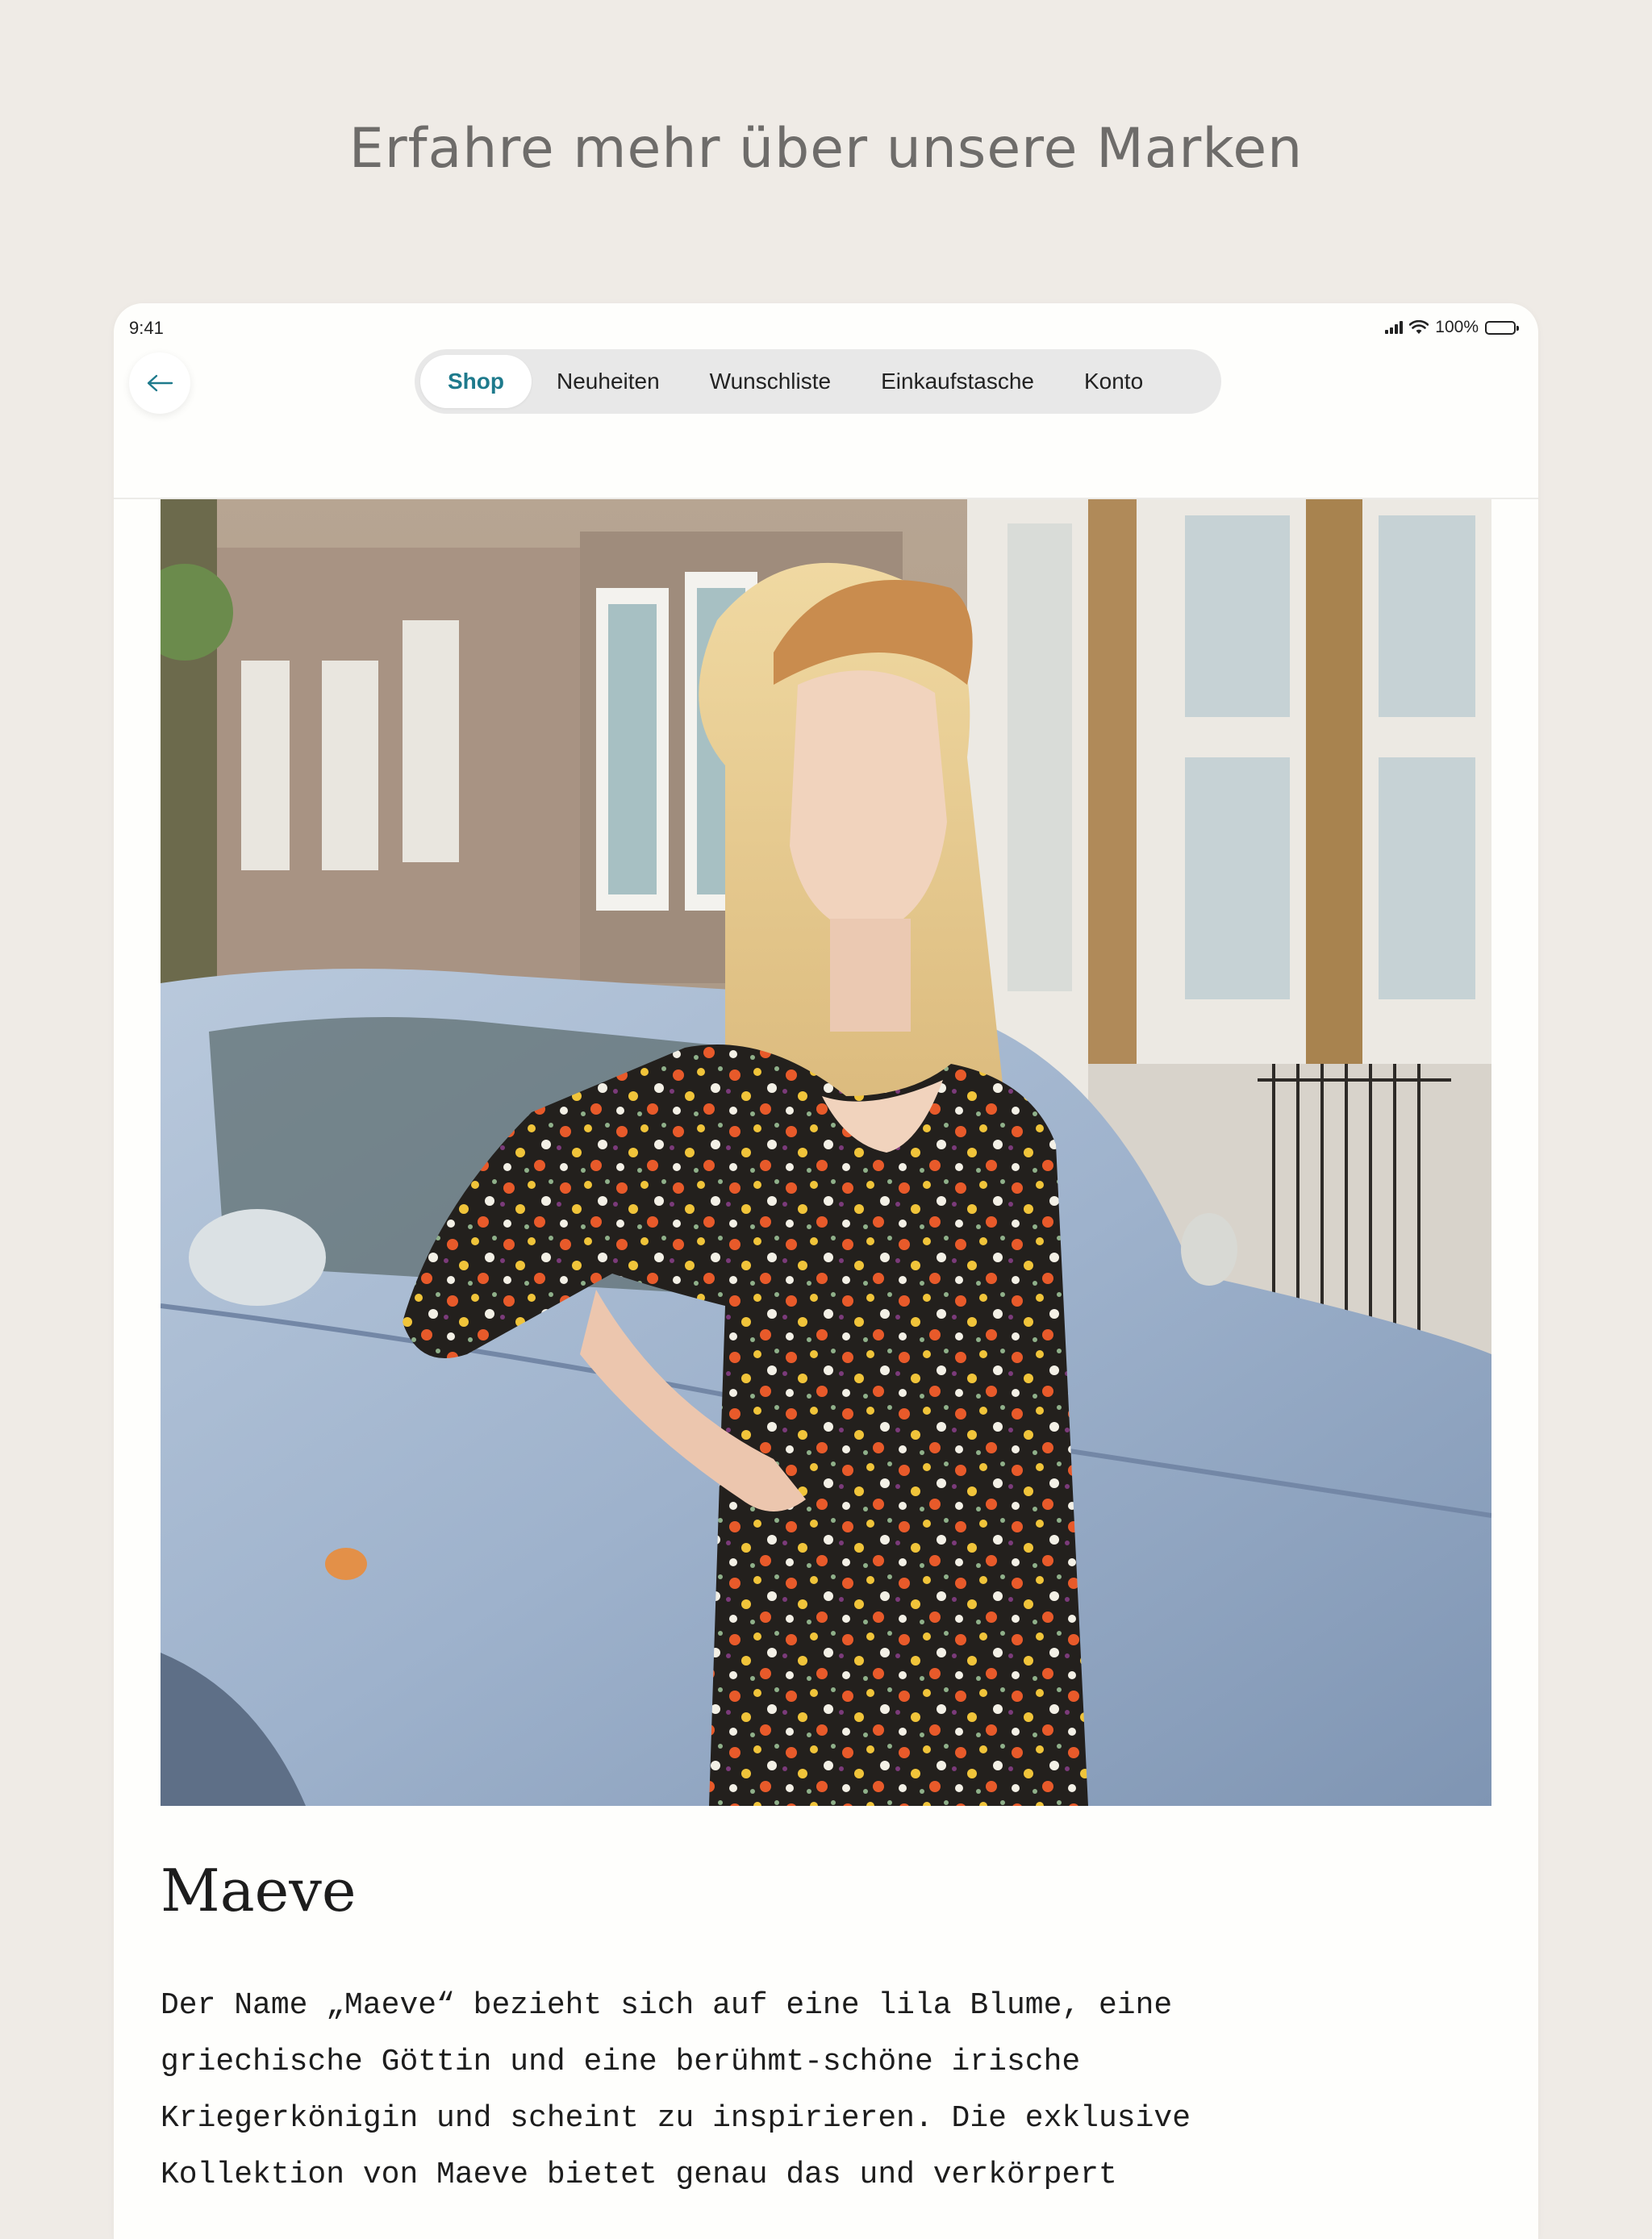 Image resolution: width=1652 pixels, height=2239 pixels. Describe the element at coordinates (770, 381) in the screenshot. I see `tab-wunschliste: Wunschliste` at that location.